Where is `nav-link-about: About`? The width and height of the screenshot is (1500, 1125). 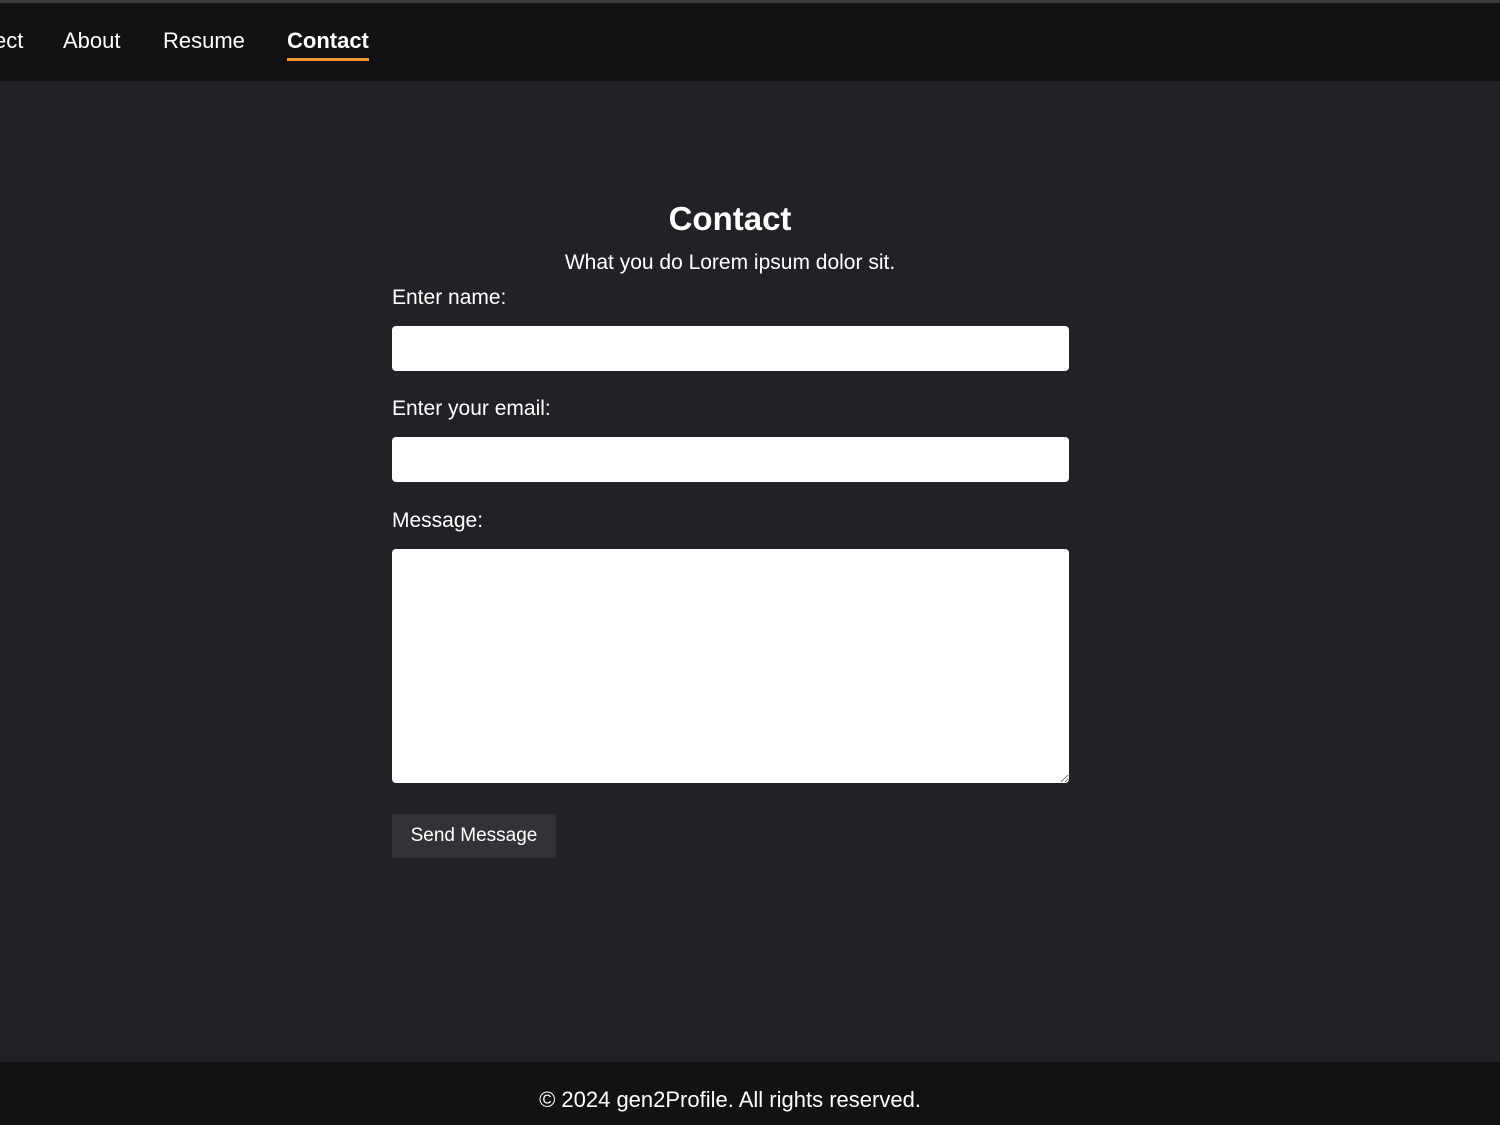 nav-link-about: About is located at coordinates (92, 41).